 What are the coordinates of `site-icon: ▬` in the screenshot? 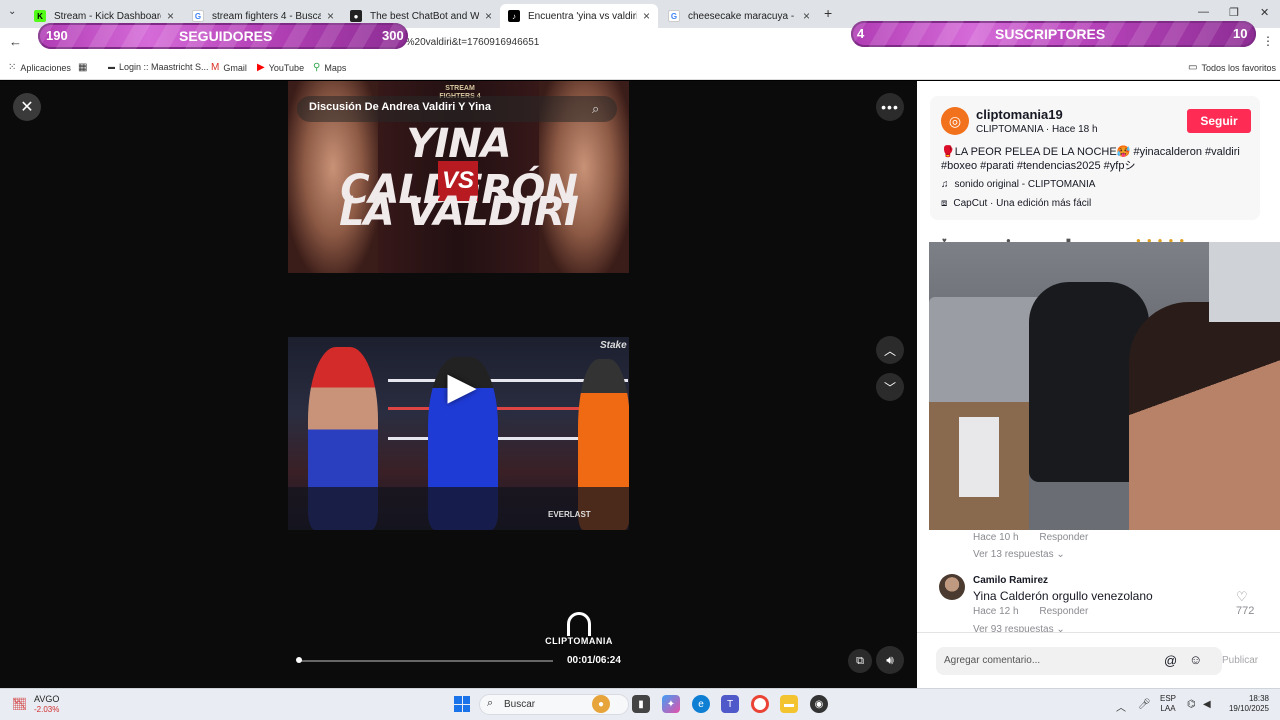 It's located at (111, 67).